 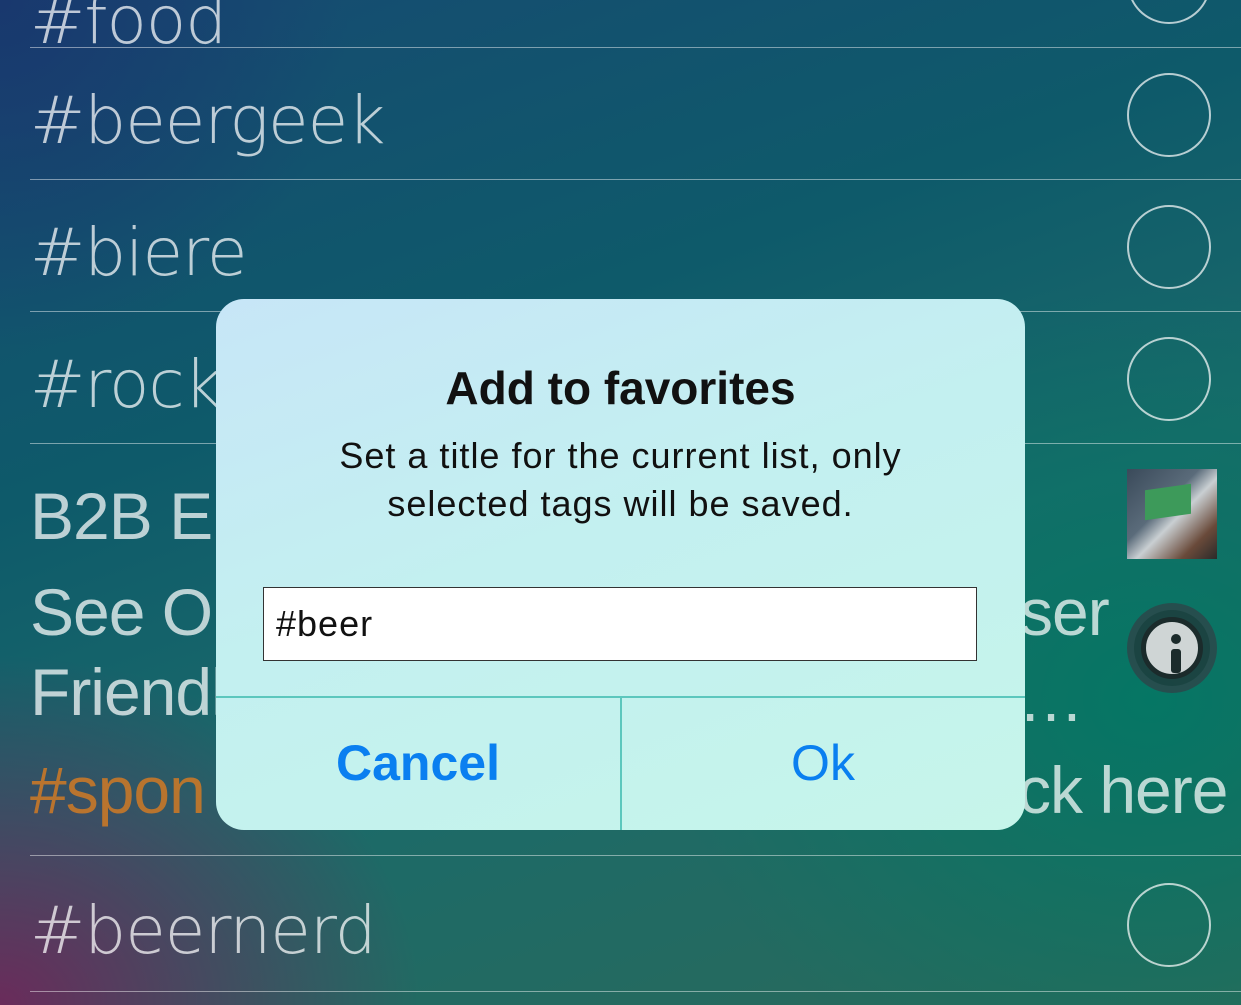 What do you see at coordinates (121, 516) in the screenshot?
I see `ad-title: B2B E` at bounding box center [121, 516].